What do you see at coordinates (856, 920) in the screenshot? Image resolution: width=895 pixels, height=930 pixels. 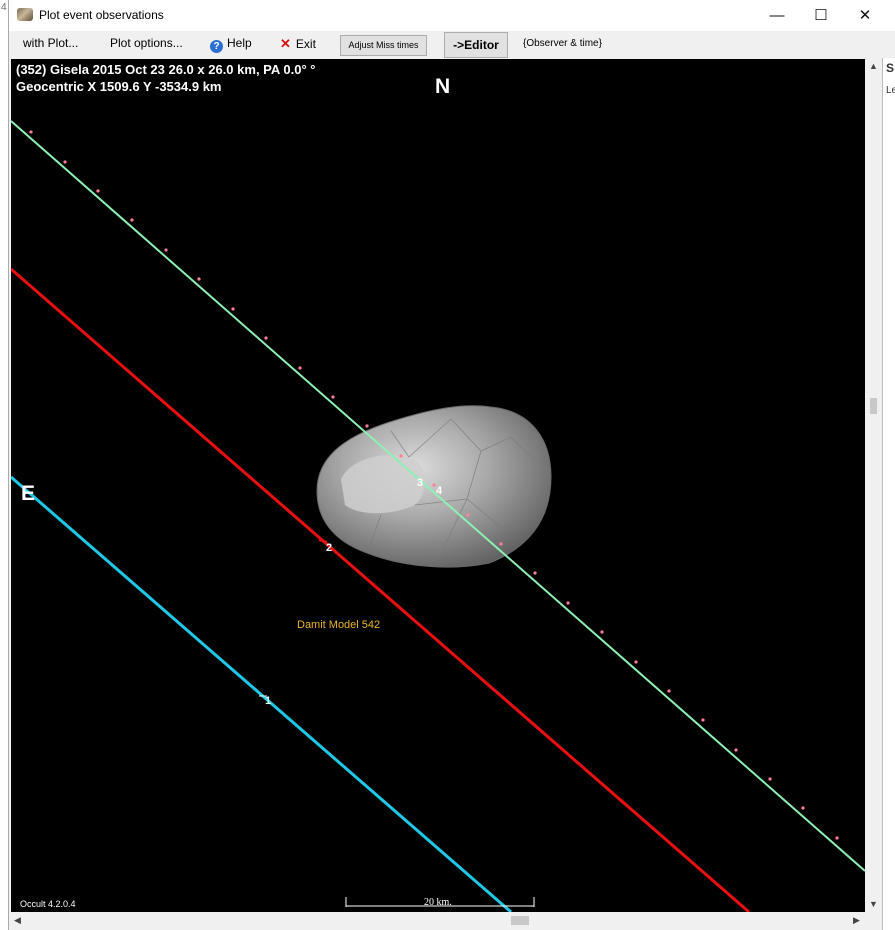 I see `scroll-right-icon: ▶` at bounding box center [856, 920].